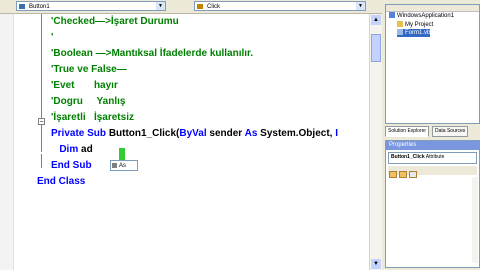  I want to click on class-name-combo: Button1 ▼, so click(91, 6).